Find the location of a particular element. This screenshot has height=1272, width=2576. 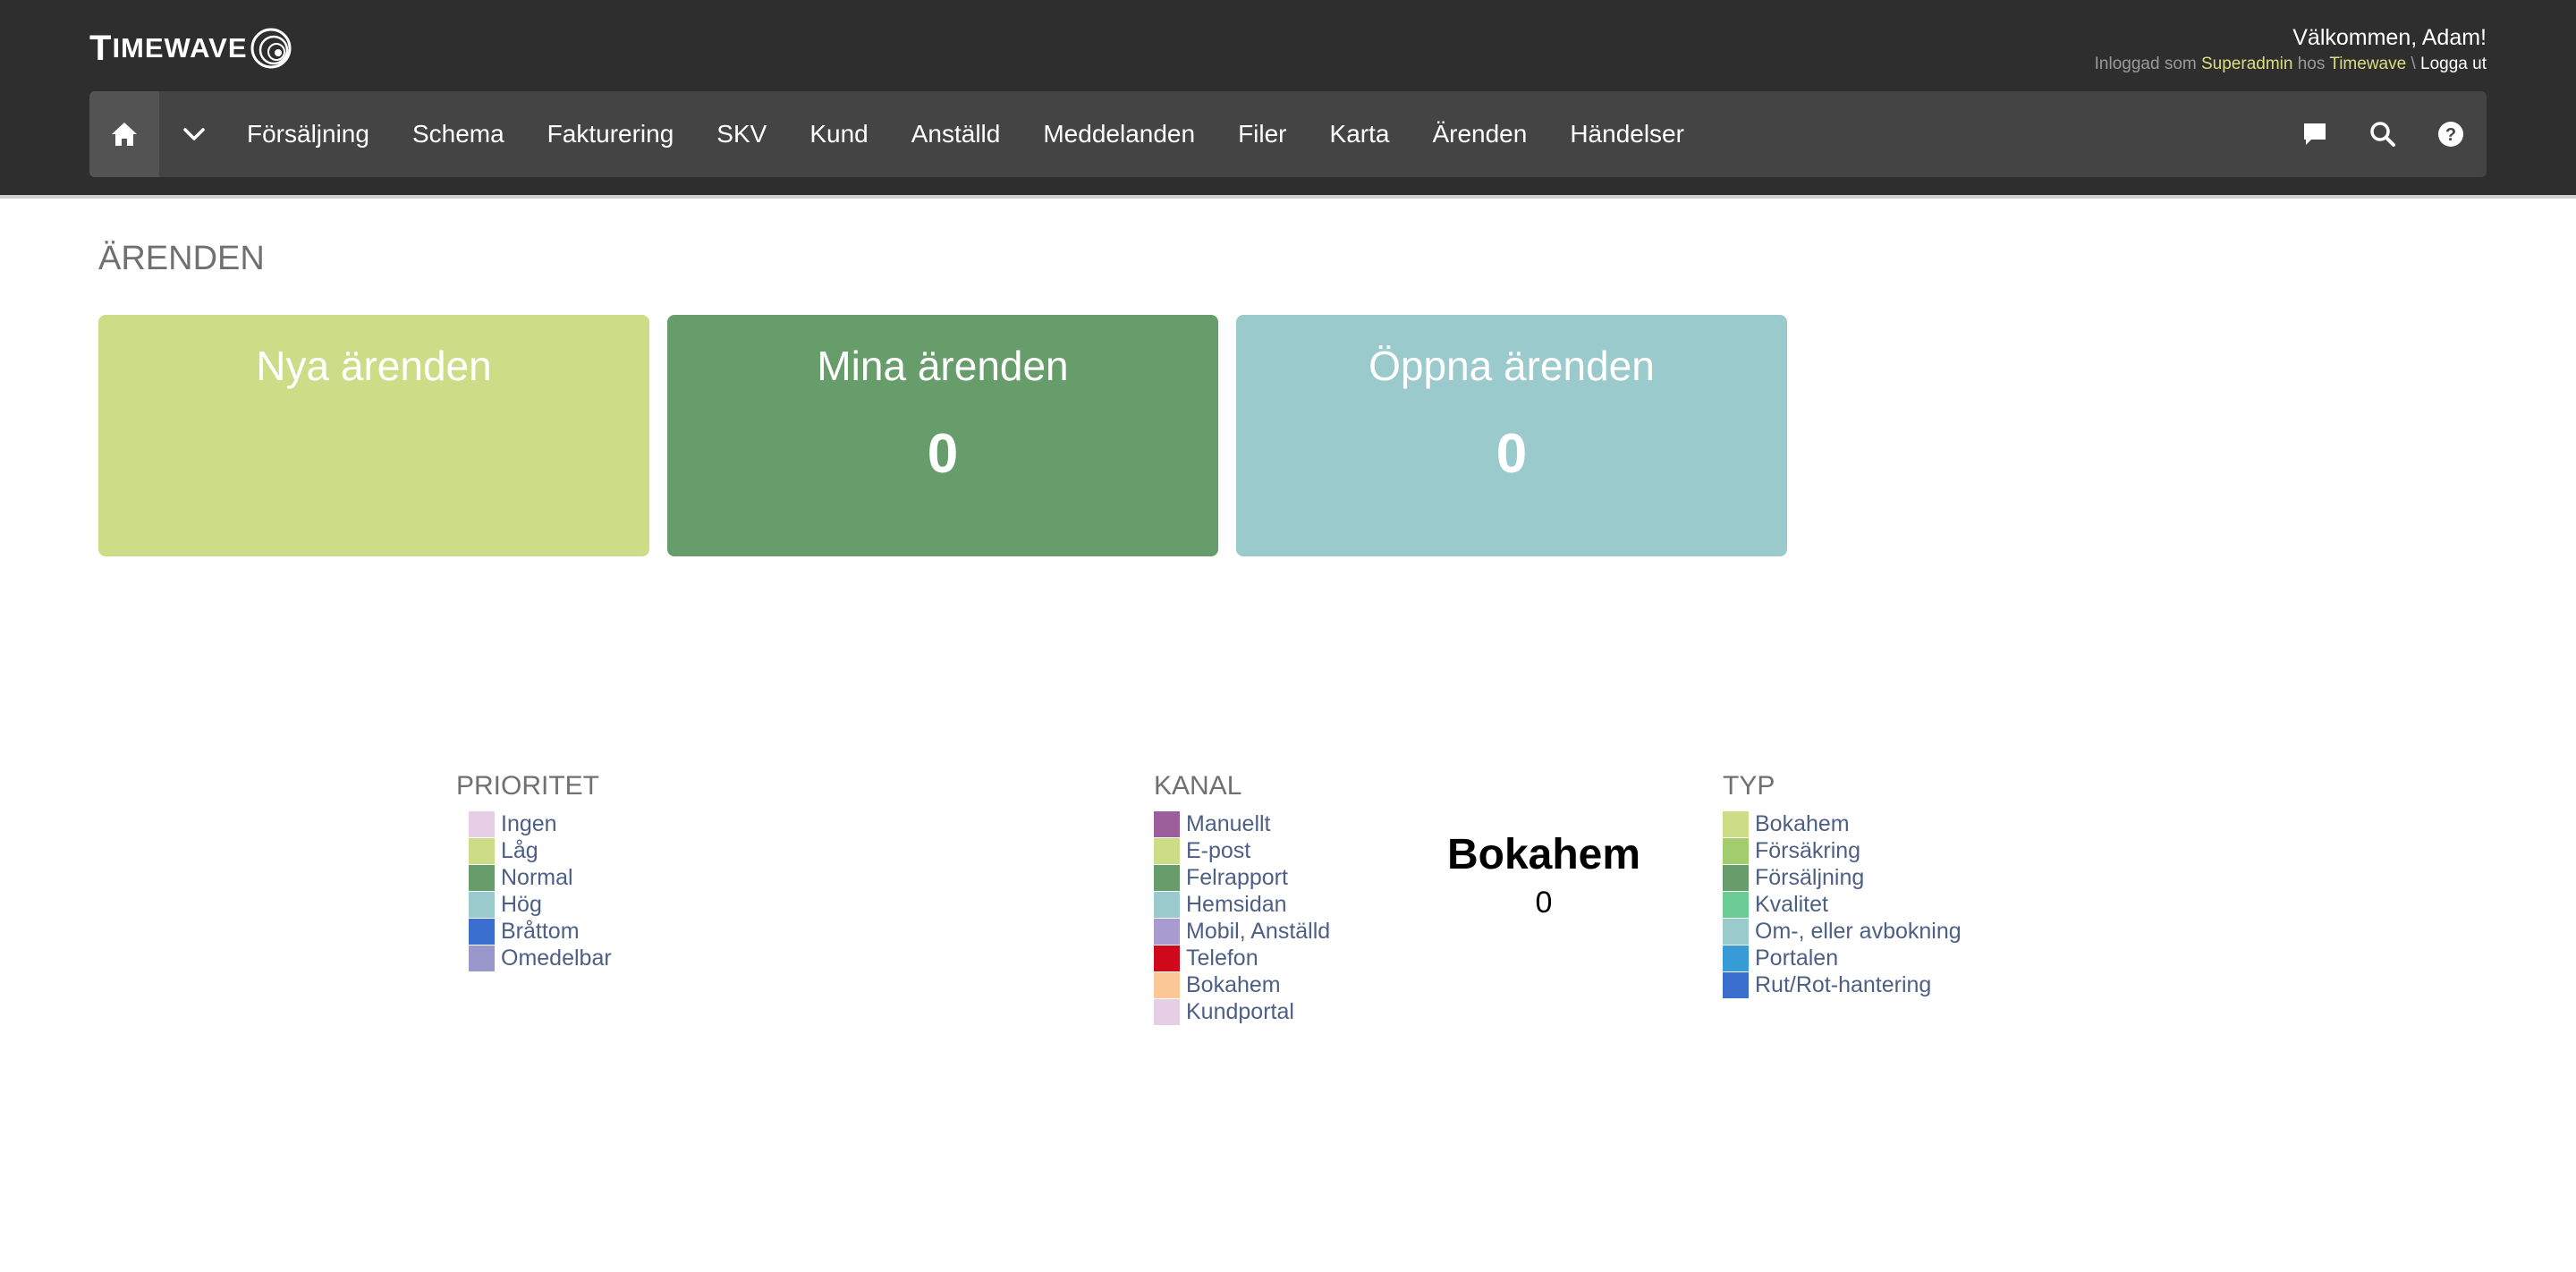

legend-item: Felrapport is located at coordinates (1242, 877).